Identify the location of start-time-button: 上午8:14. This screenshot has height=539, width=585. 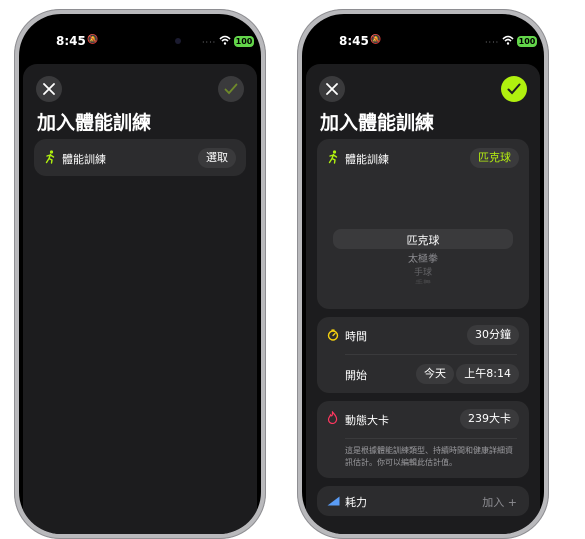
(487, 374).